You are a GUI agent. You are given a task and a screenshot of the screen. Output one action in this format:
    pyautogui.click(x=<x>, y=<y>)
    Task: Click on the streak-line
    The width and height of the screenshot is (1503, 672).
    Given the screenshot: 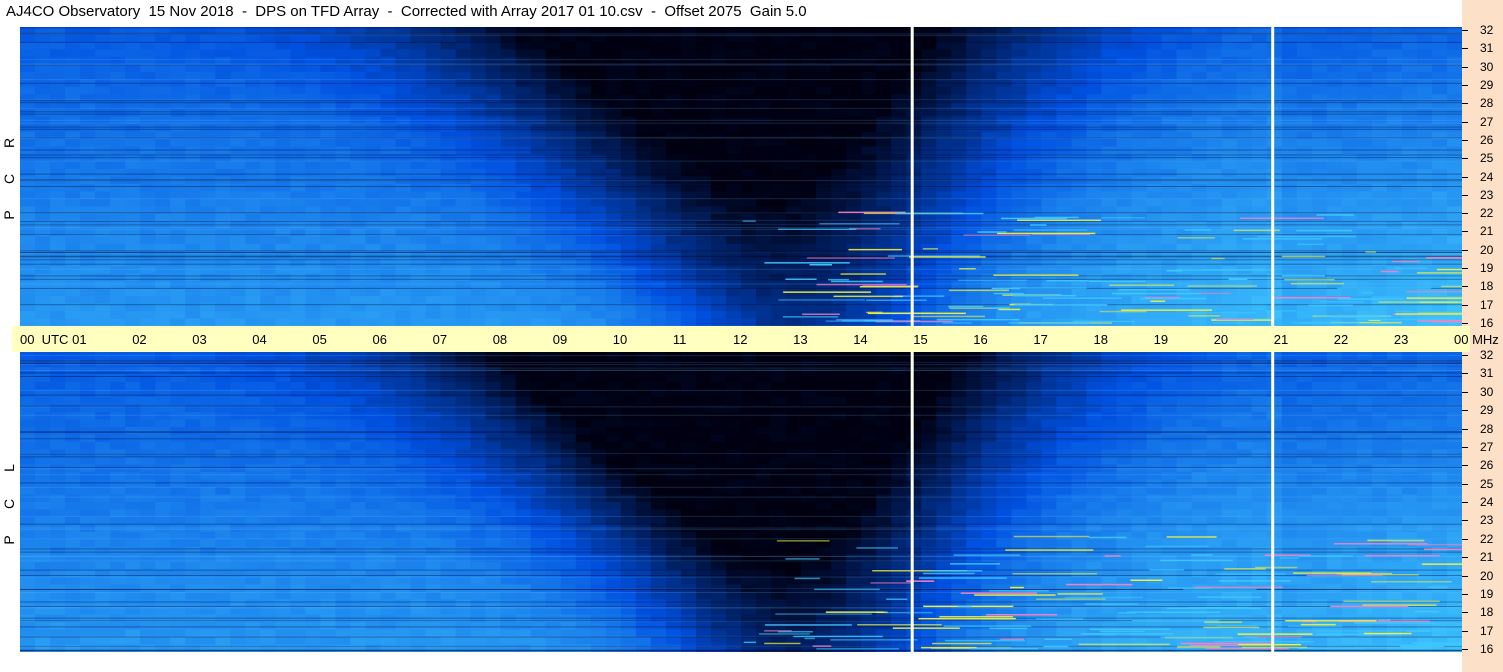 What is the action you would take?
    pyautogui.click(x=741, y=225)
    